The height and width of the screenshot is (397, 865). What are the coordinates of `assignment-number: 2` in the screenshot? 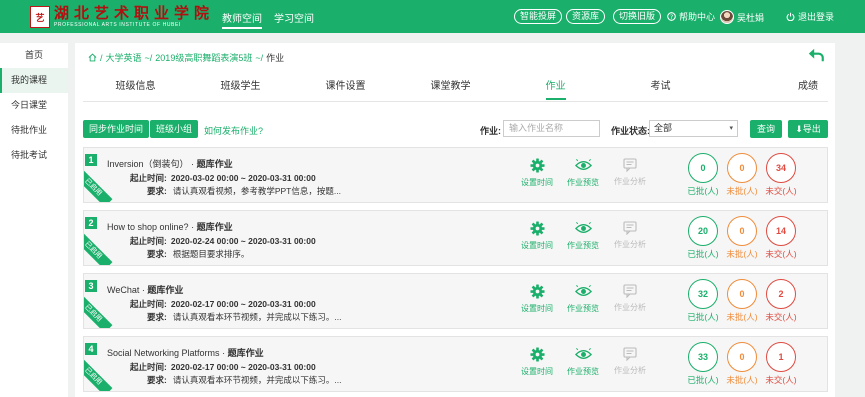 It's located at (91, 223).